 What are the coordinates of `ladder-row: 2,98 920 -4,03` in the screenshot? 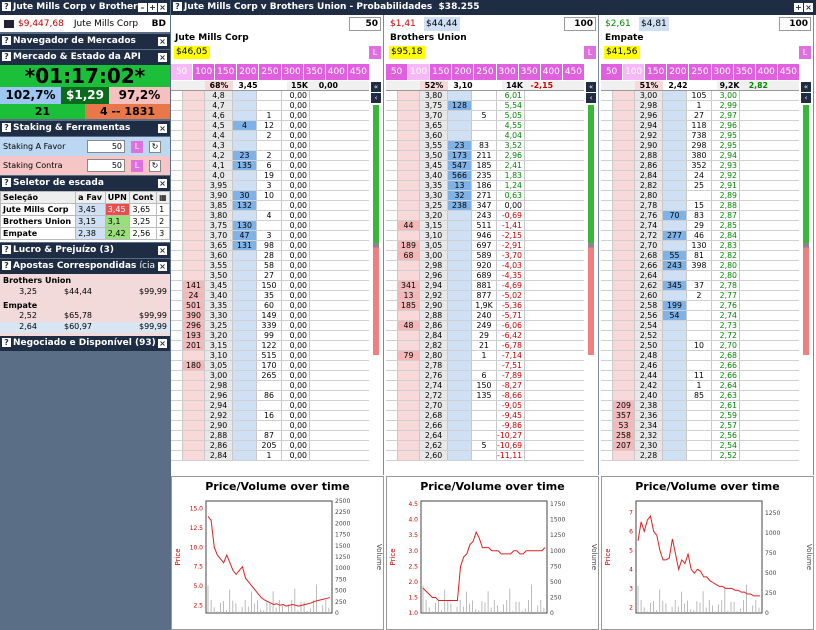 It's located at (485, 266).